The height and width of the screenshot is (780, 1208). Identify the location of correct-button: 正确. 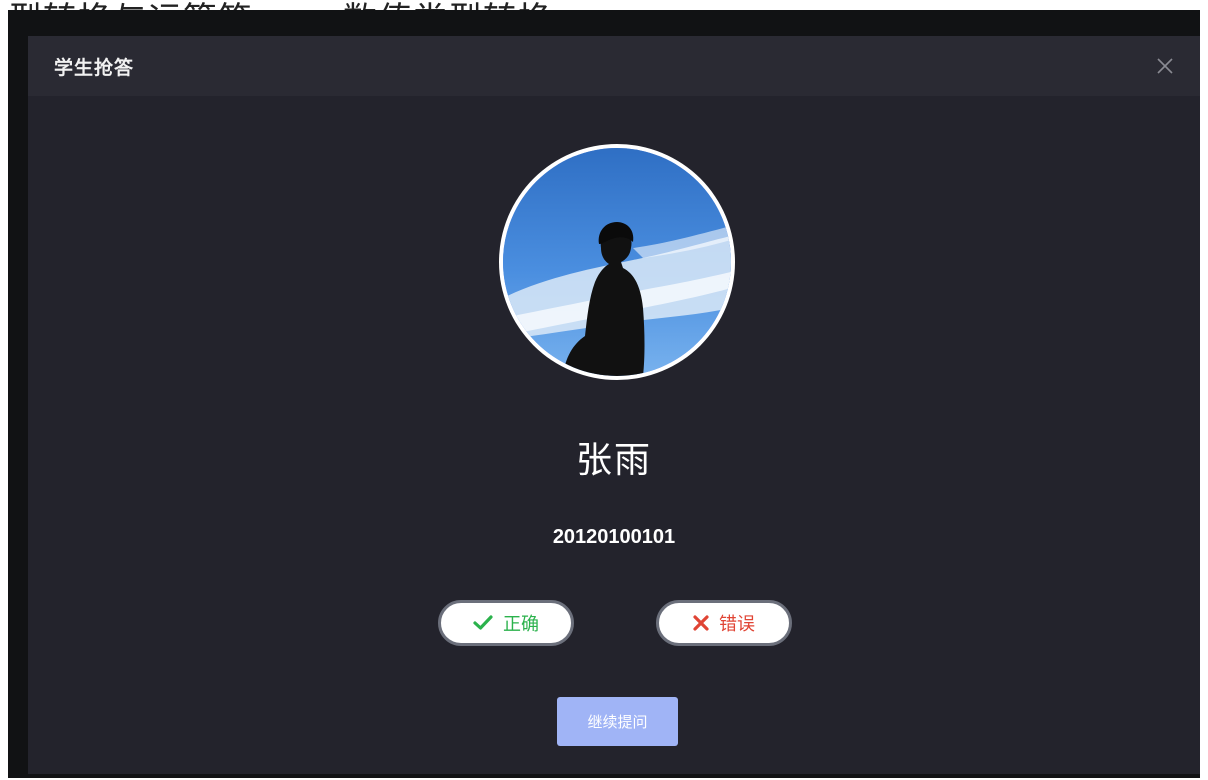
(506, 623).